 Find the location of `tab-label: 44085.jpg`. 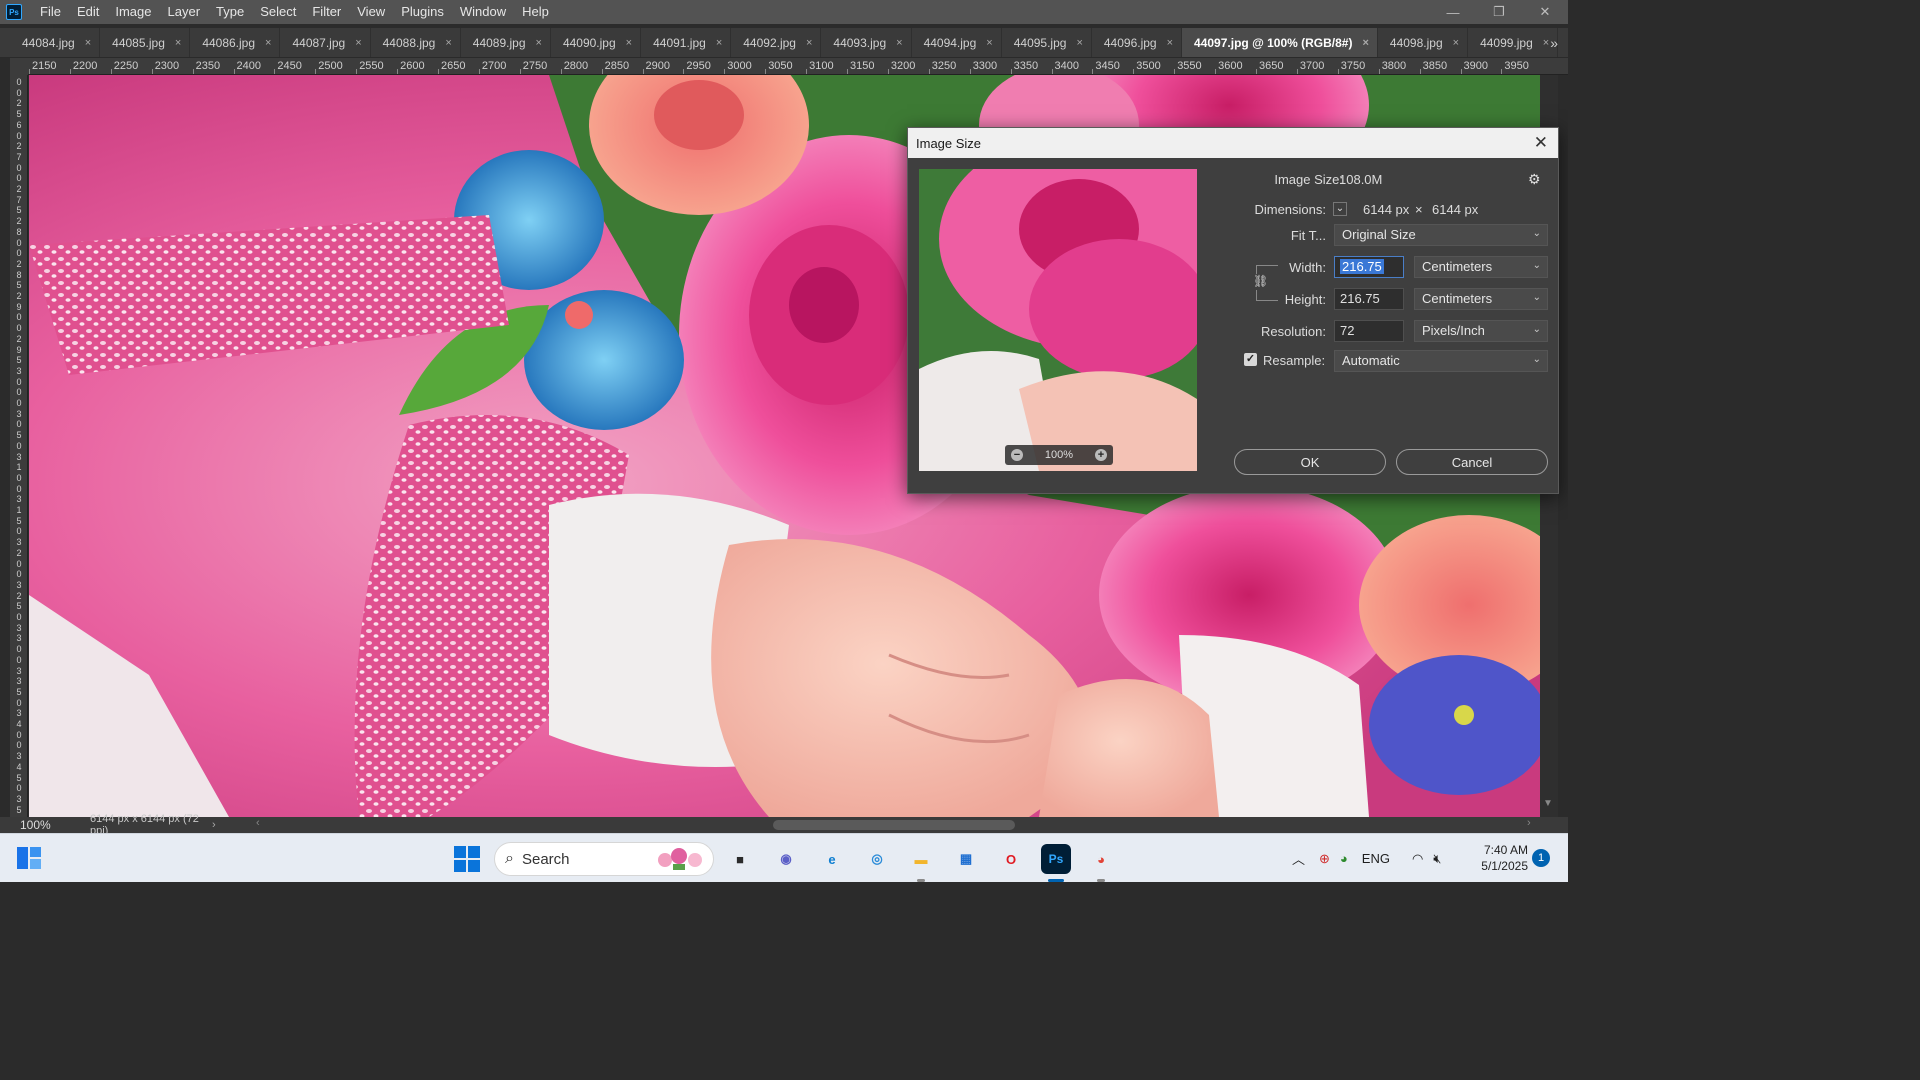

tab-label: 44085.jpg is located at coordinates (138, 42).